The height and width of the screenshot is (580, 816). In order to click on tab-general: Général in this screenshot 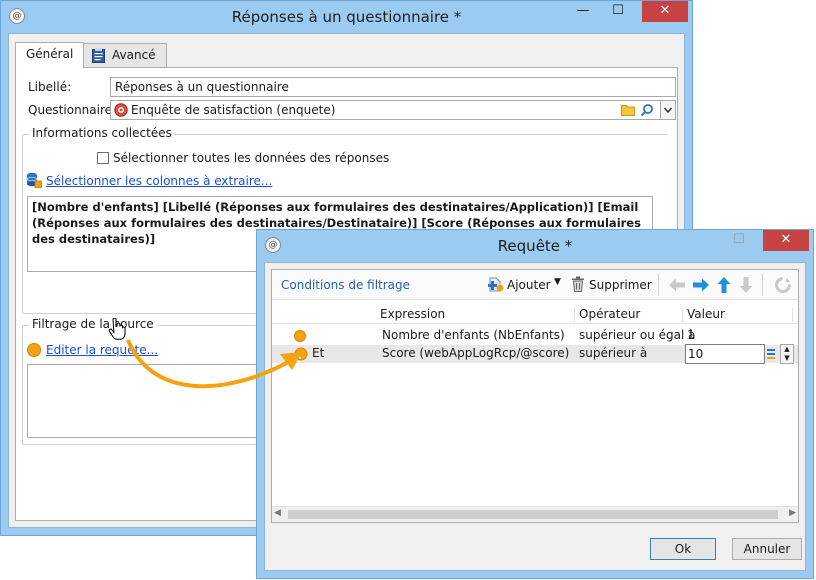, I will do `click(50, 55)`.